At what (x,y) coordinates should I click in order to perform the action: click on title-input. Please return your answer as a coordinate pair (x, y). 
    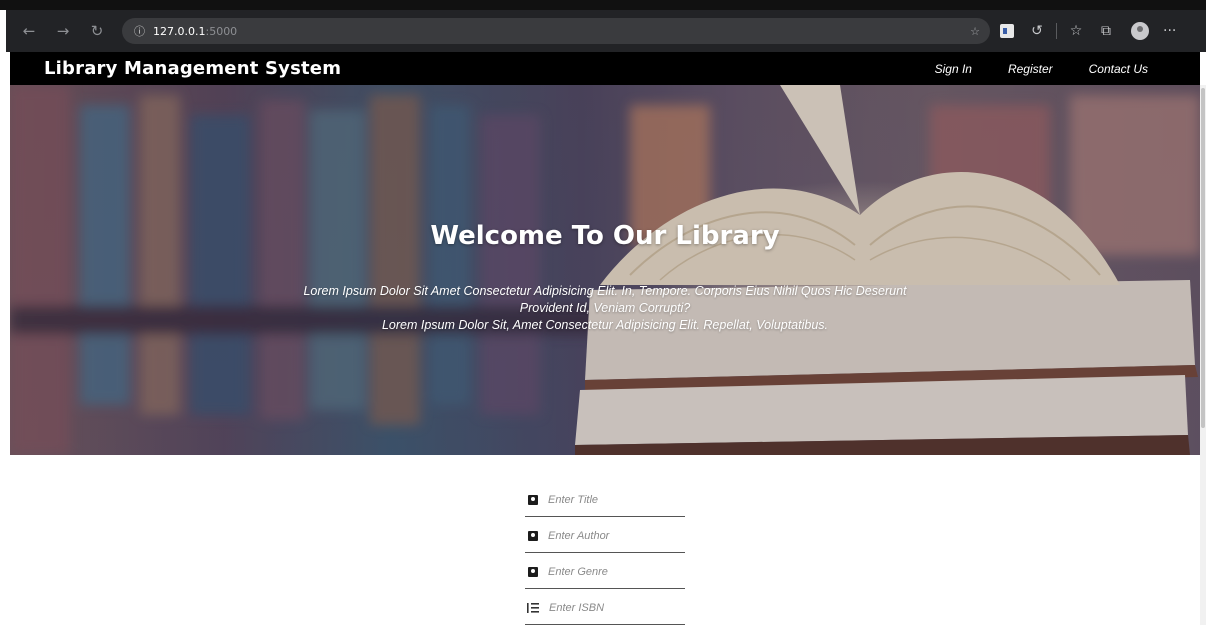
    Looking at the image, I should click on (613, 500).